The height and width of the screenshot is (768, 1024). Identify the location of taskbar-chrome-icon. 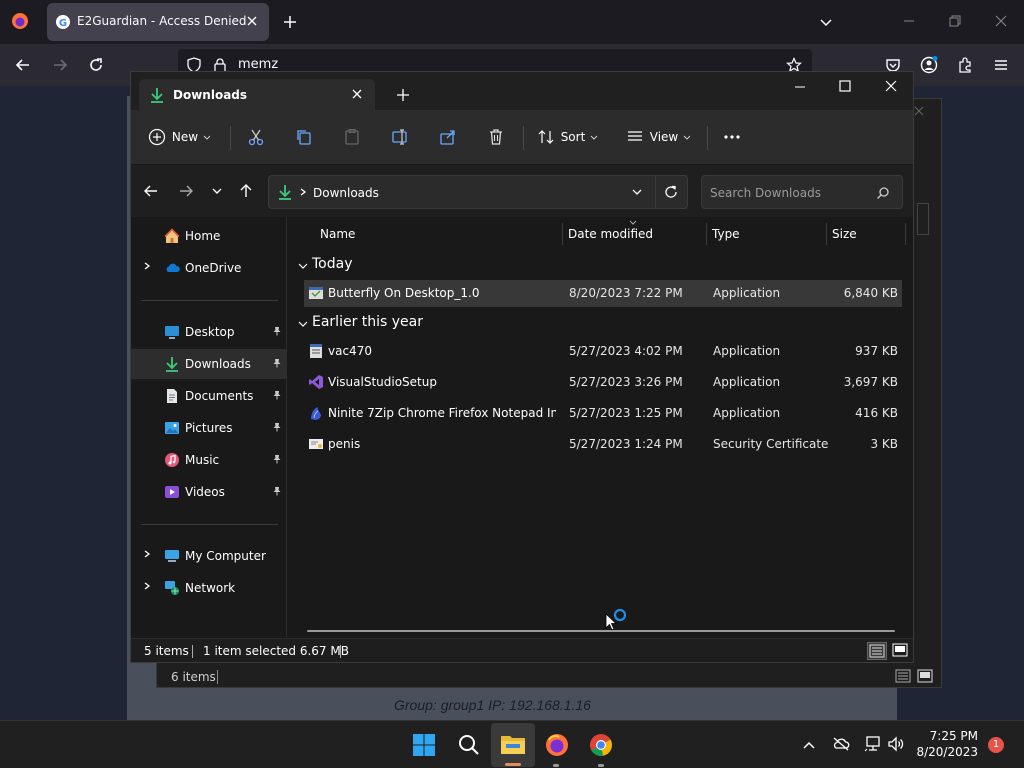
(601, 749).